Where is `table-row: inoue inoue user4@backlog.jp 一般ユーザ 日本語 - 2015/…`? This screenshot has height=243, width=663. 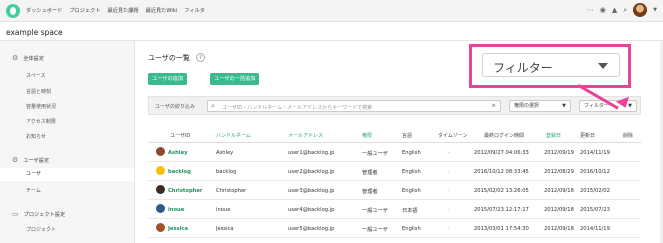 table-row: inoue inoue user4@backlog.jp 一般ユーザ 日本語 - 2015/… is located at coordinates (394, 209).